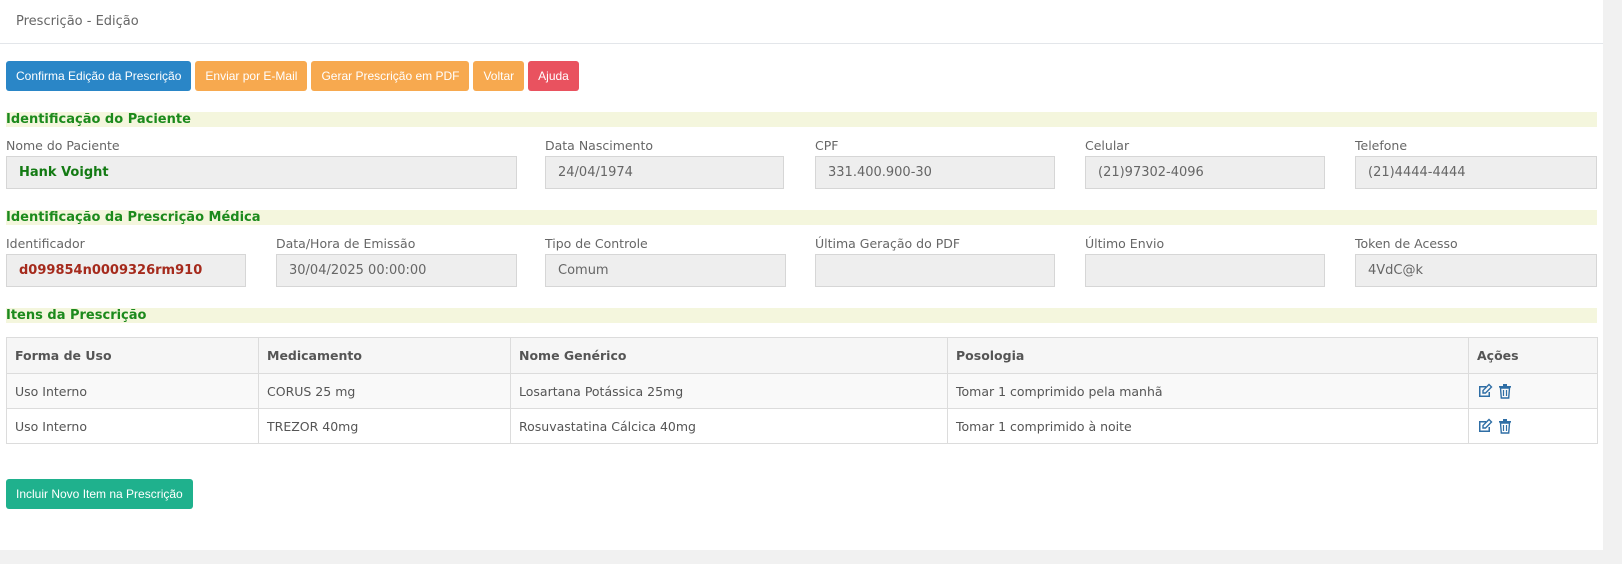  What do you see at coordinates (827, 145) in the screenshot?
I see `cpf-label: CPF` at bounding box center [827, 145].